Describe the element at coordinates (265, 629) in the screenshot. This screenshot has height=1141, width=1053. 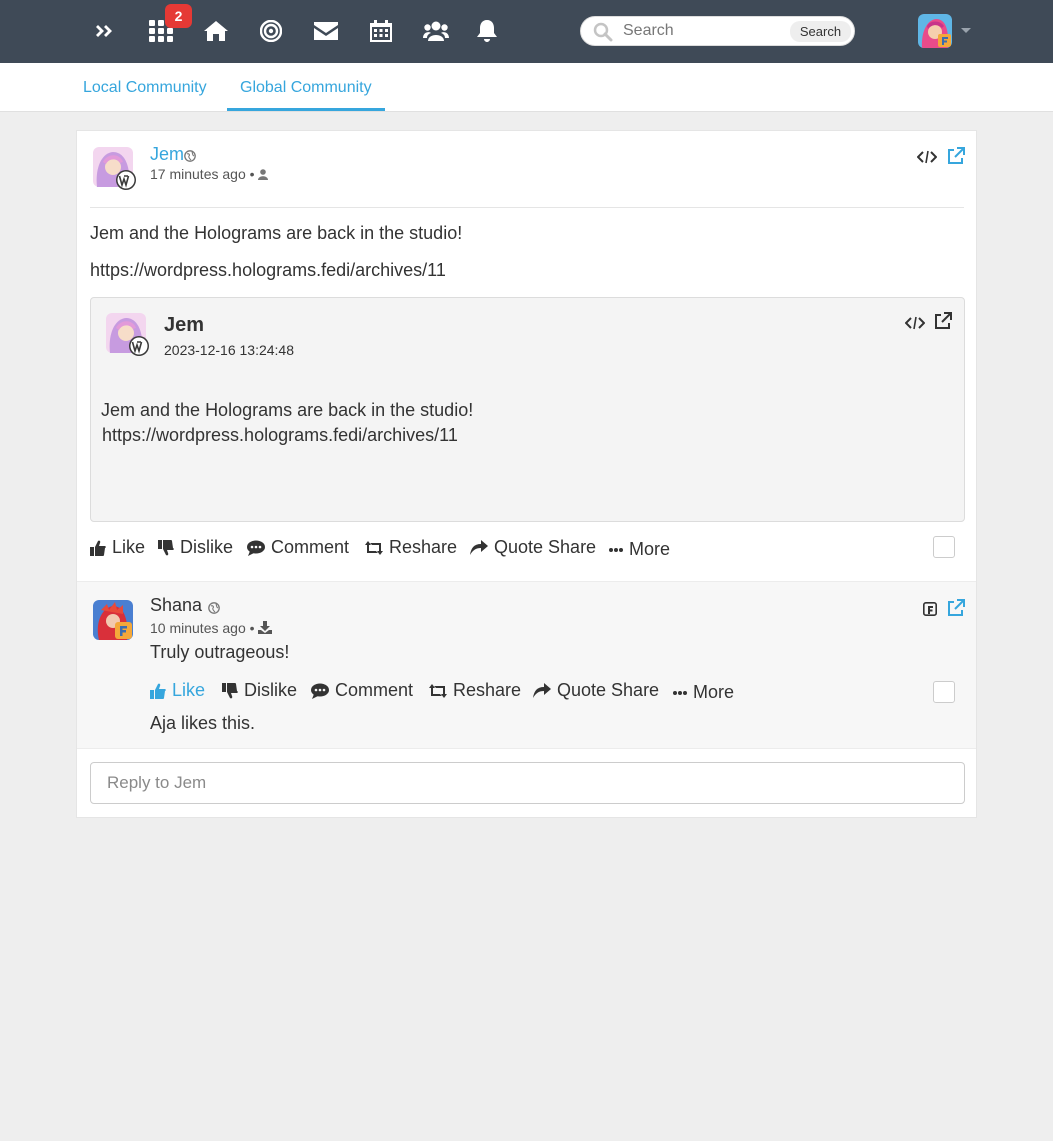
I see `download-icon` at that location.